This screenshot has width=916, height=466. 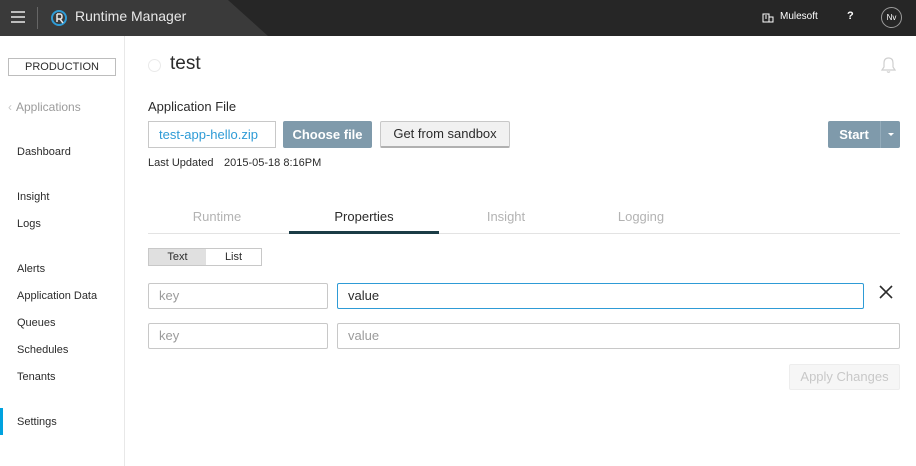 What do you see at coordinates (33, 197) in the screenshot?
I see `sidebar-item-insight: Insight` at bounding box center [33, 197].